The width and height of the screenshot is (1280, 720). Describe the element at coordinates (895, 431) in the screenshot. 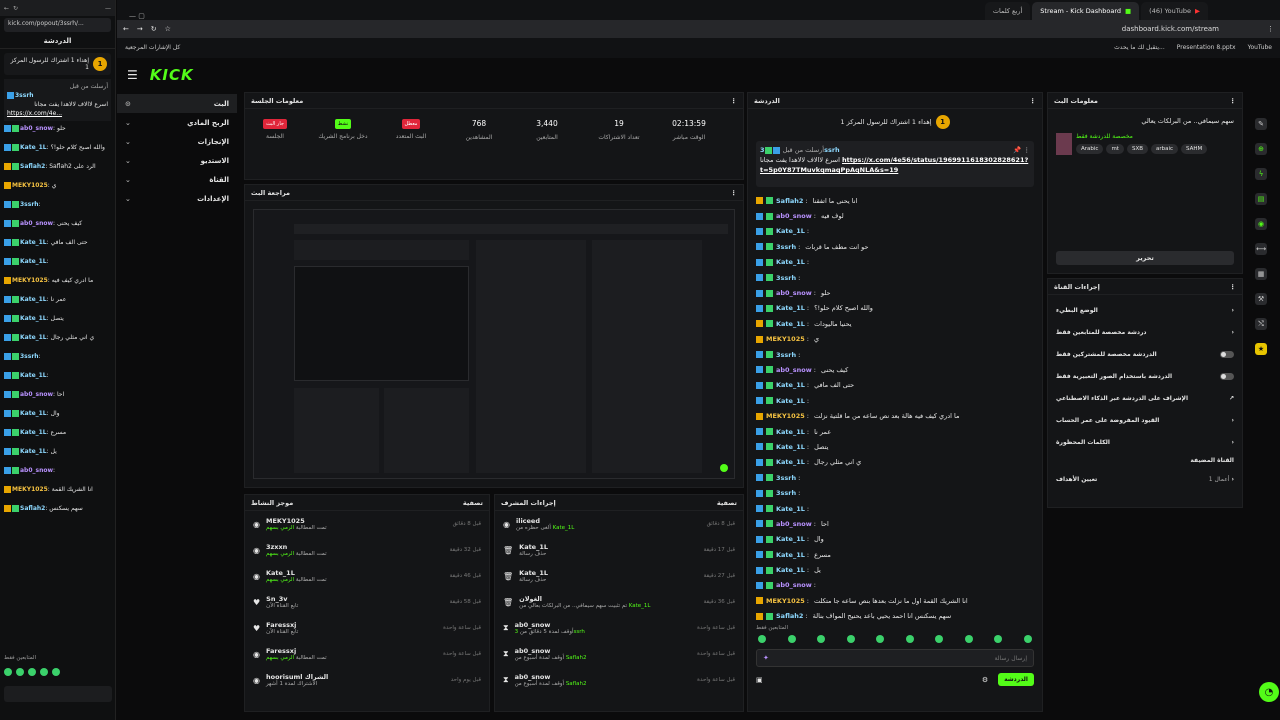

I see `chat-message: Kate_1L: عمر نا` at that location.